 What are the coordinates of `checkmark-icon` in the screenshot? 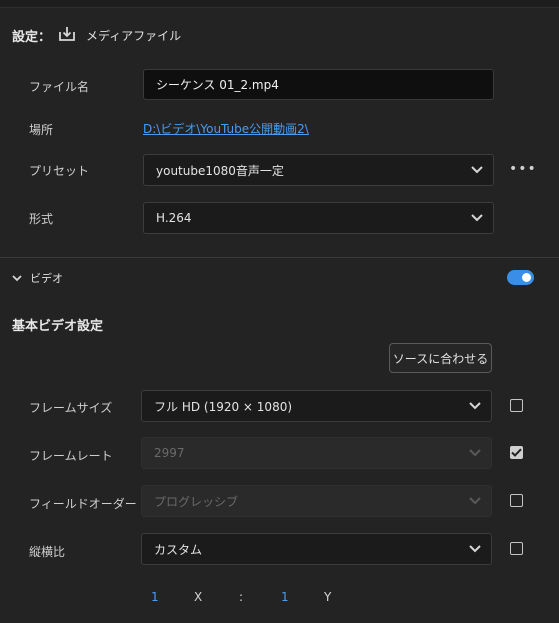 It's located at (516, 452).